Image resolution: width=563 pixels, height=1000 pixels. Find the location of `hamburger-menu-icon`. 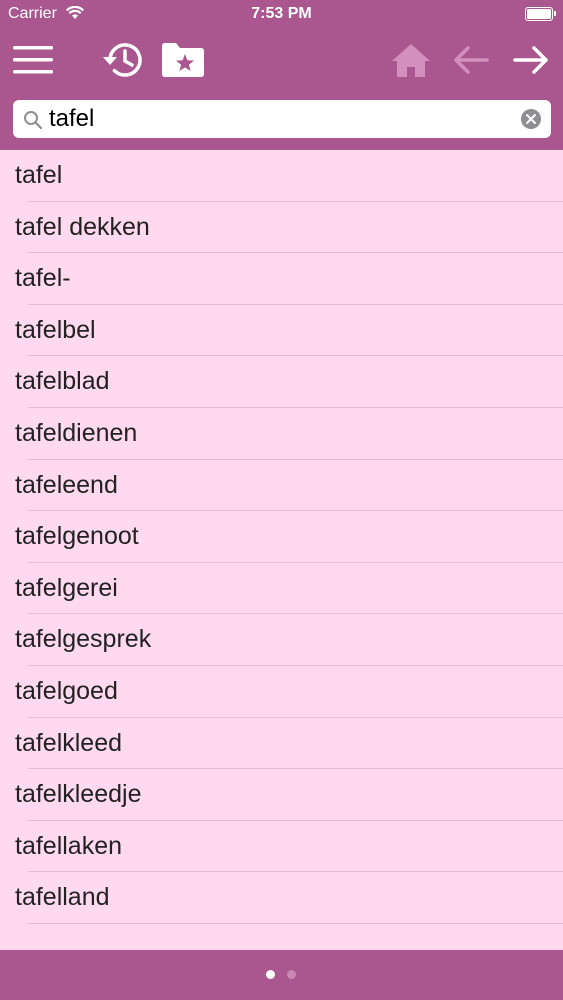

hamburger-menu-icon is located at coordinates (33, 60).